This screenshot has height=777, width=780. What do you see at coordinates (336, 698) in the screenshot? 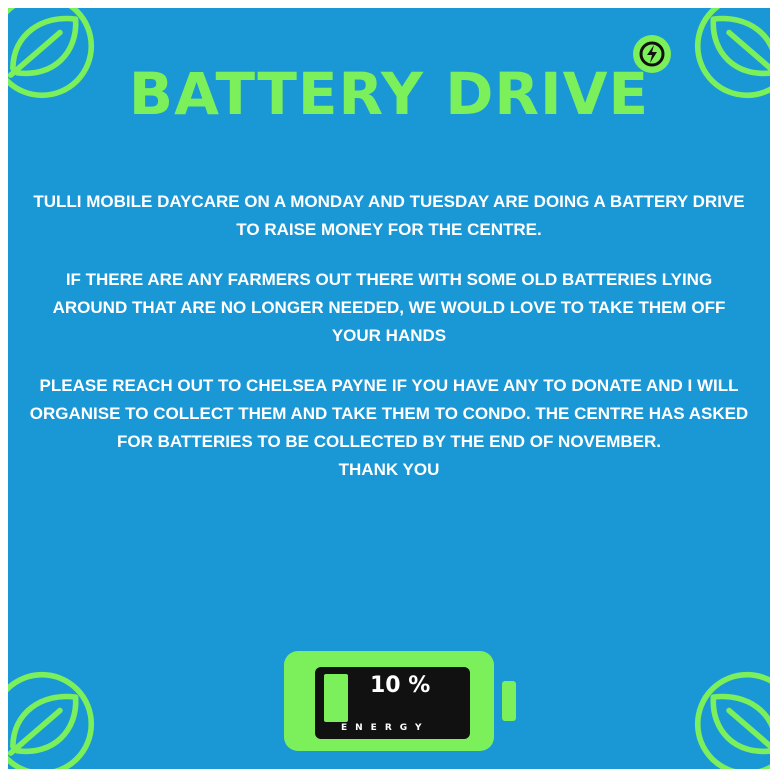
I see `battery-level-fill` at bounding box center [336, 698].